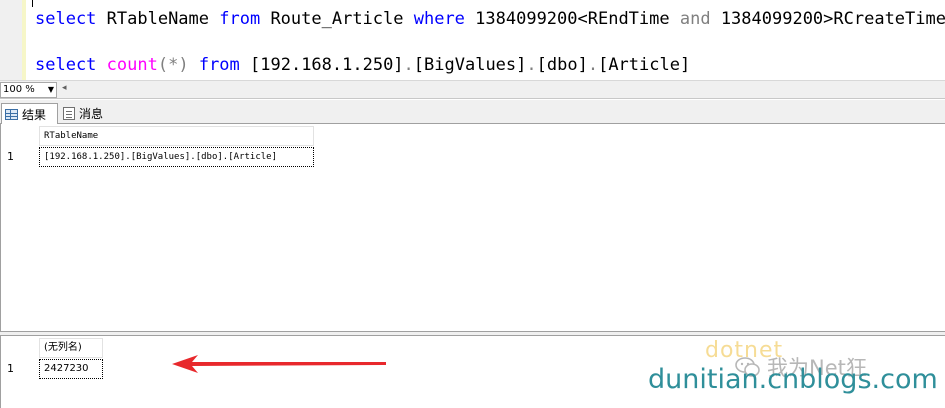  What do you see at coordinates (279, 364) in the screenshot?
I see `arrow-left-icon` at bounding box center [279, 364].